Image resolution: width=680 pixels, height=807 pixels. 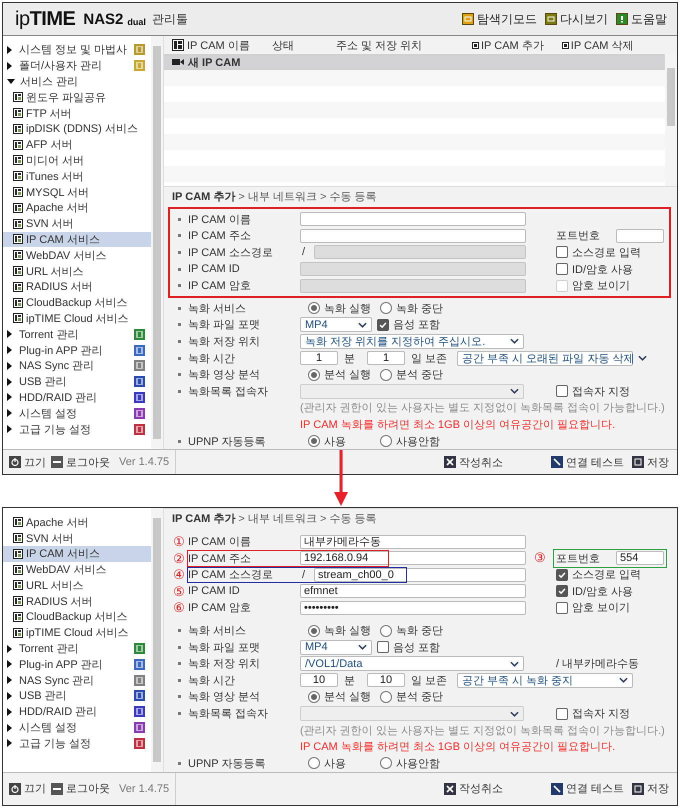 I want to click on dropdown: /VOL1/Data, so click(x=412, y=664).